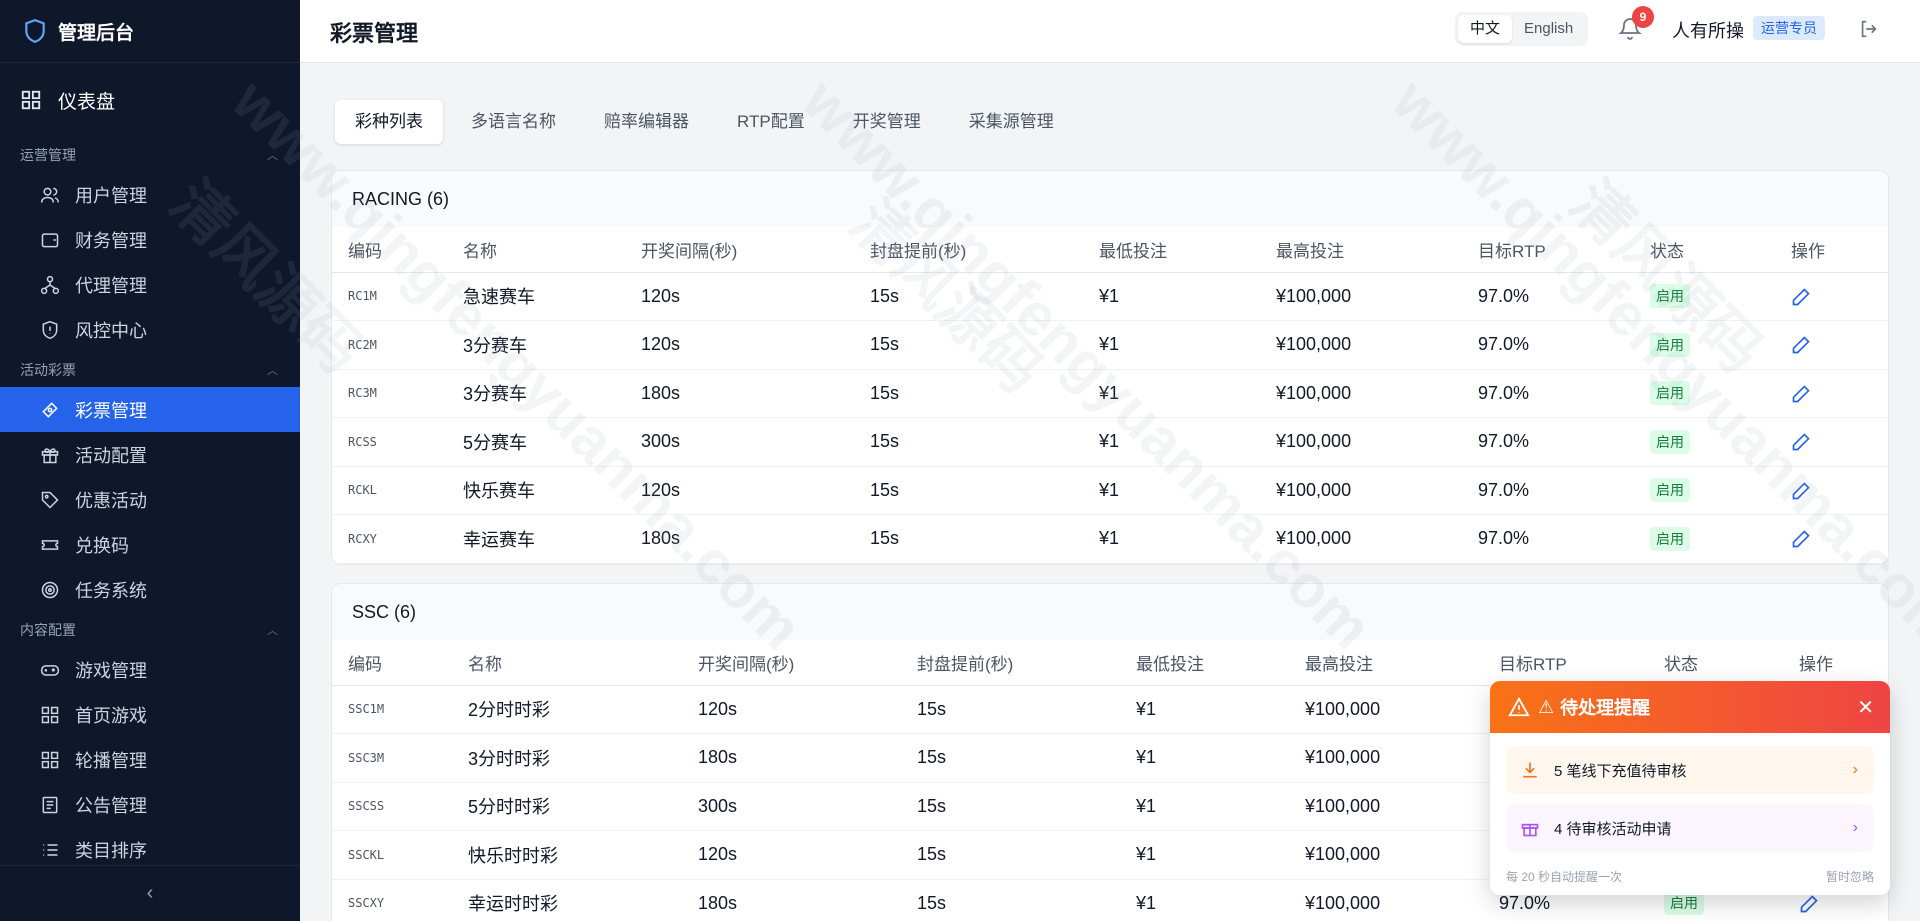 Image resolution: width=1920 pixels, height=921 pixels. Describe the element at coordinates (150, 329) in the screenshot. I see `sidebar-item-risk: 风控中心` at that location.